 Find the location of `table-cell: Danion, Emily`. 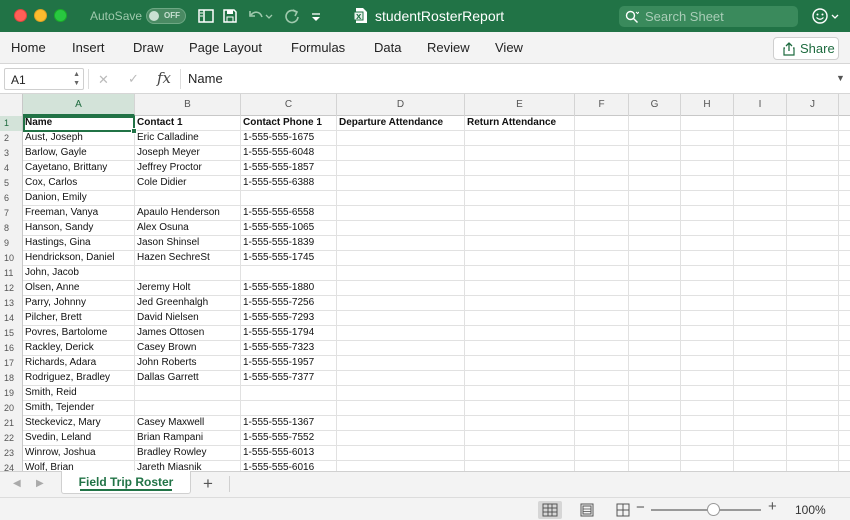

table-cell: Danion, Emily is located at coordinates (79, 198).